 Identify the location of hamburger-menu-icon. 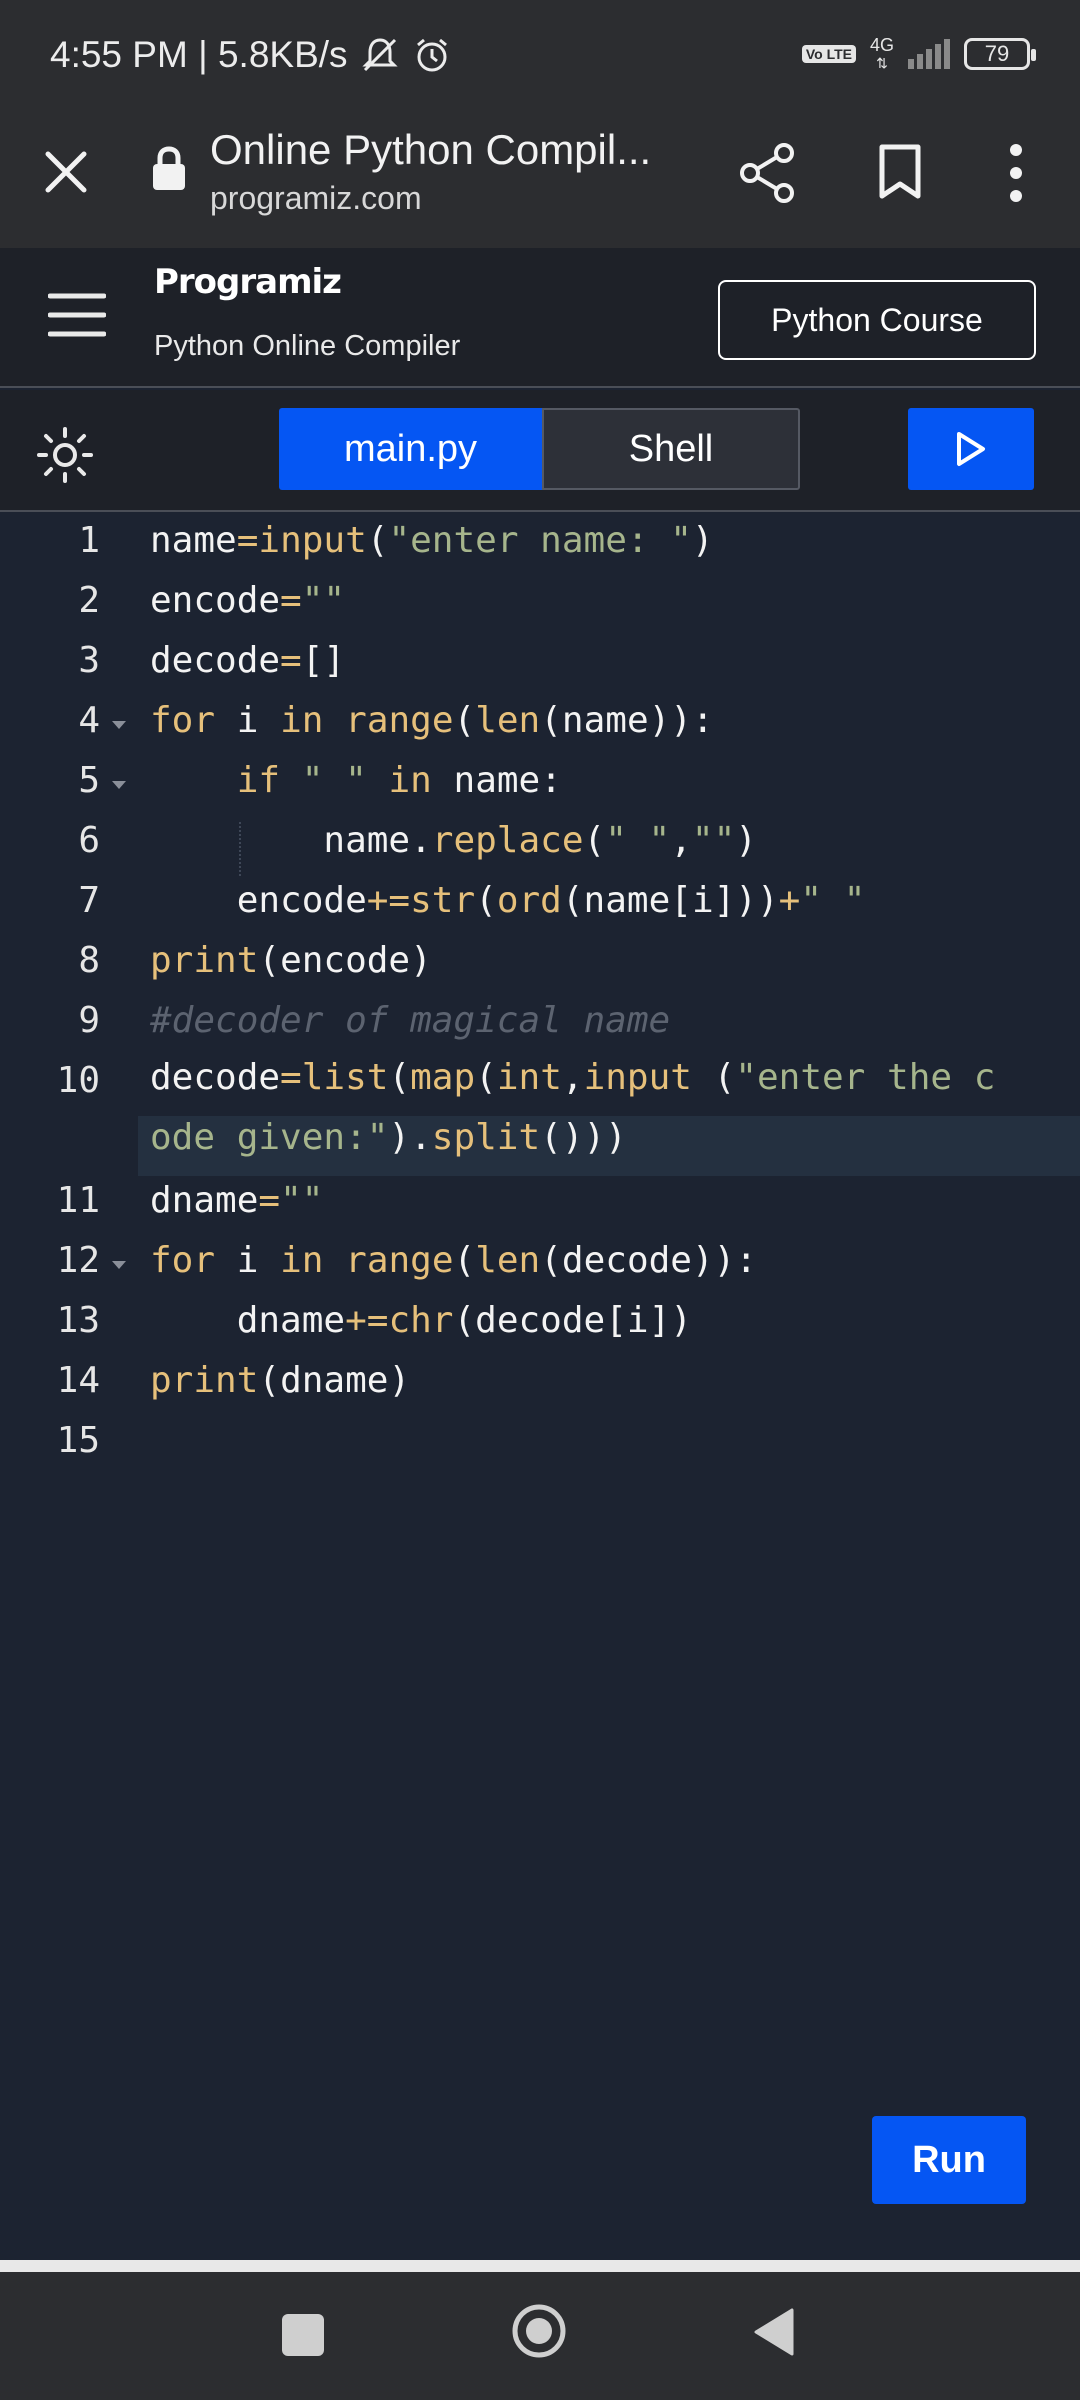
(77, 315).